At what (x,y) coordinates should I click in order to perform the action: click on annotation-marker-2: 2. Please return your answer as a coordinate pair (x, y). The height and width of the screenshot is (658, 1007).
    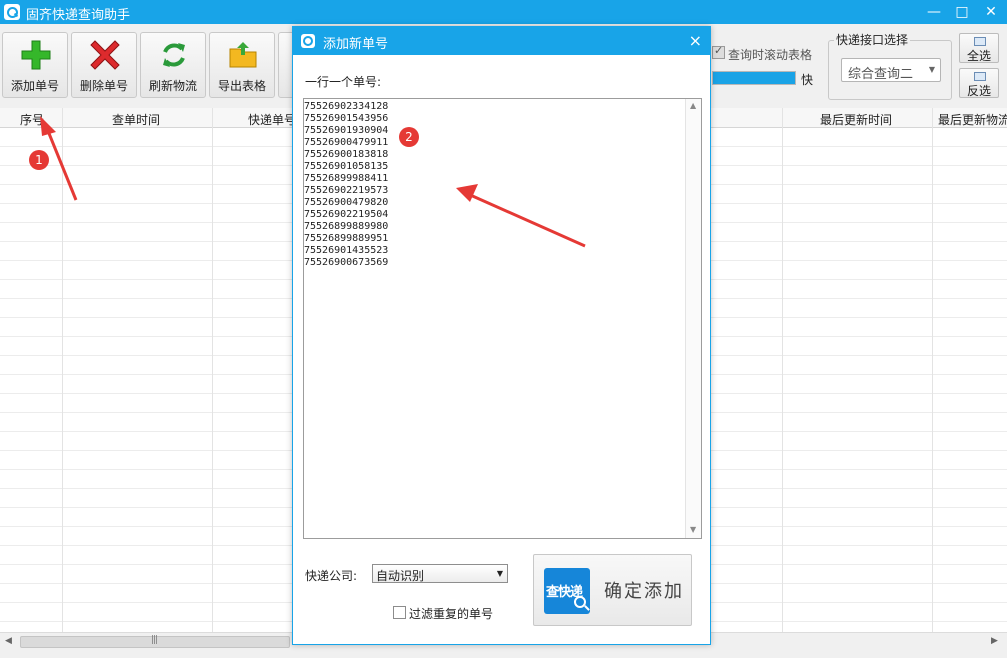
    Looking at the image, I should click on (409, 137).